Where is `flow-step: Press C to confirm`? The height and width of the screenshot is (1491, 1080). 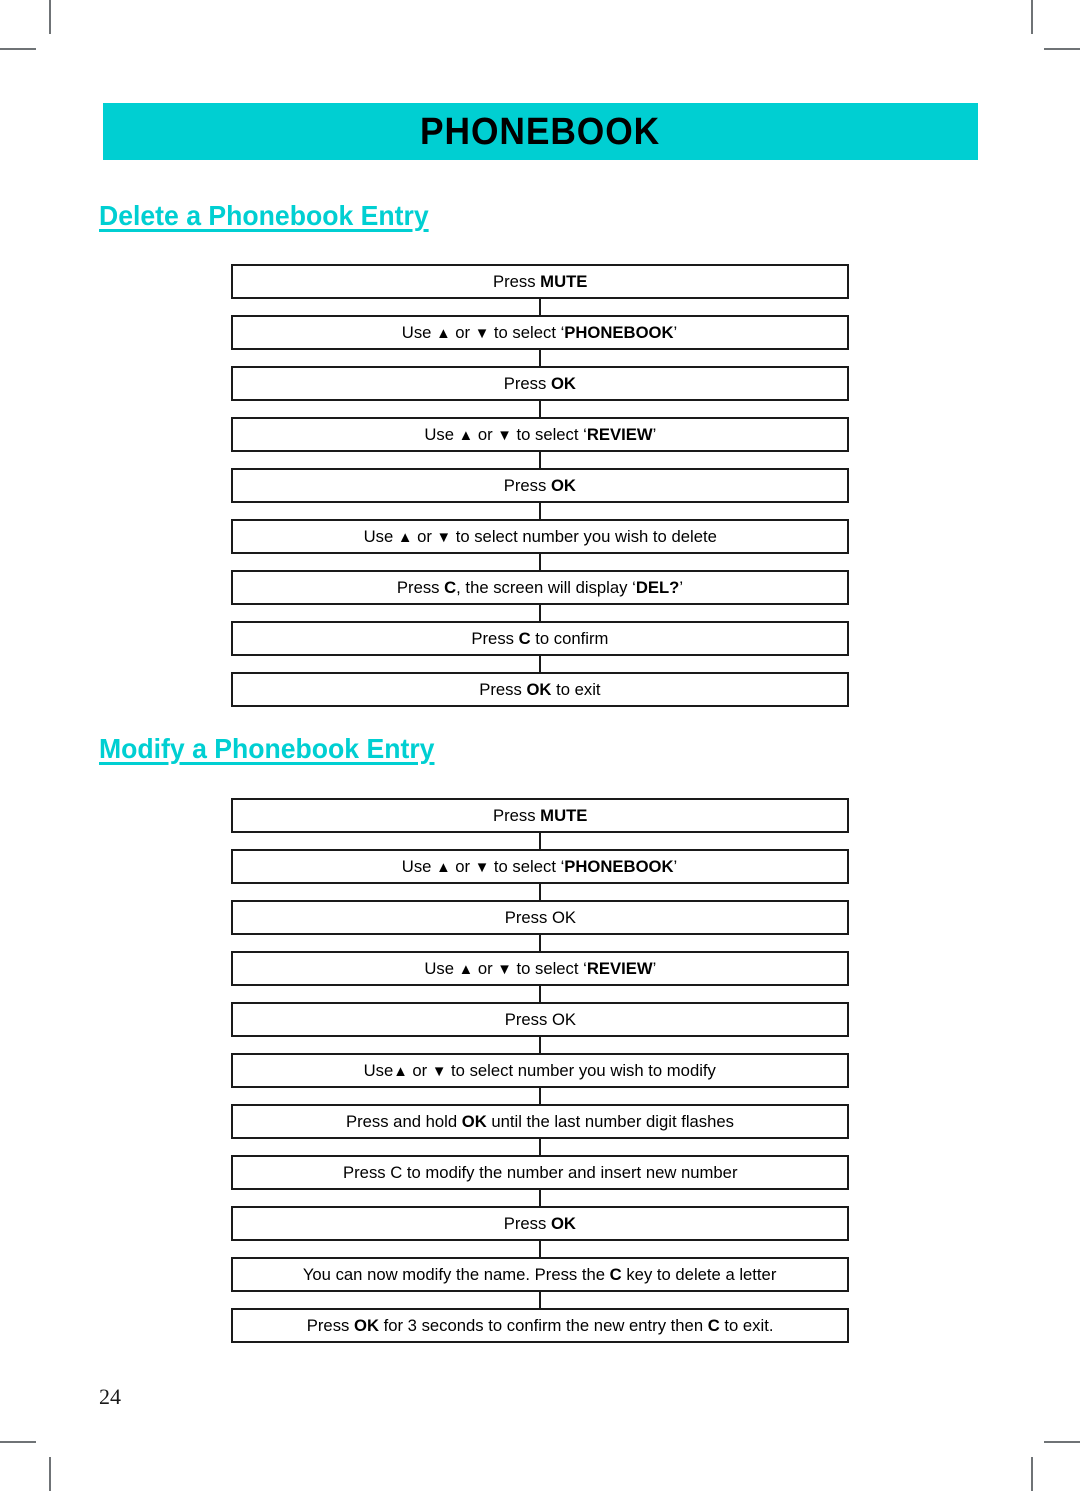 flow-step: Press C to confirm is located at coordinates (540, 638).